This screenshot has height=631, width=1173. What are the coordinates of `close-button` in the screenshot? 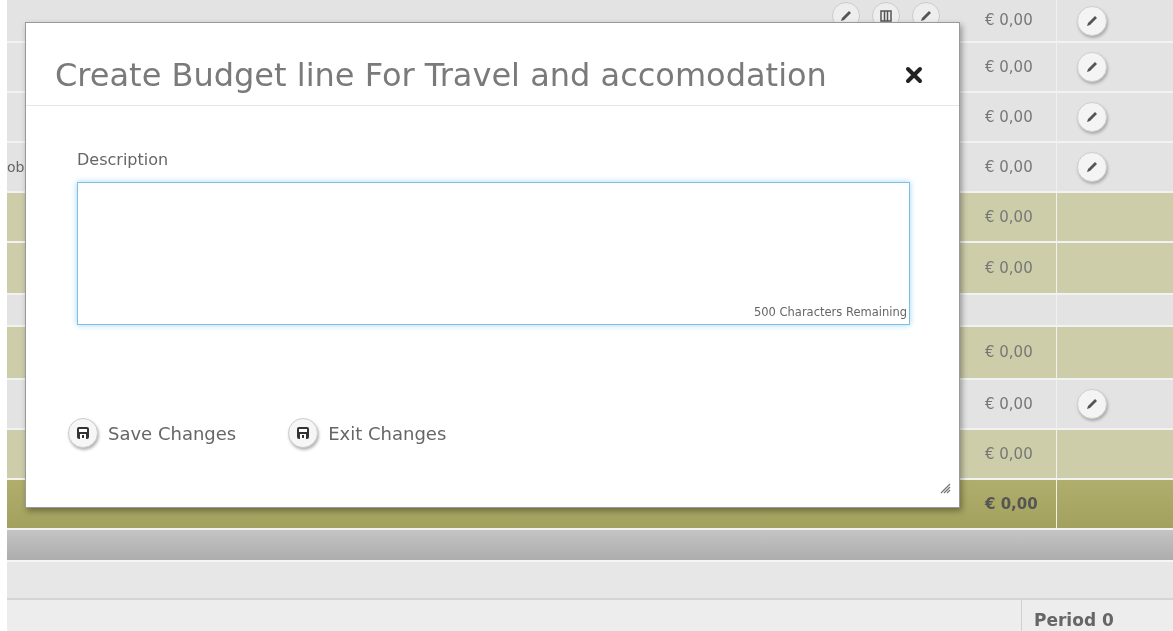 It's located at (914, 75).